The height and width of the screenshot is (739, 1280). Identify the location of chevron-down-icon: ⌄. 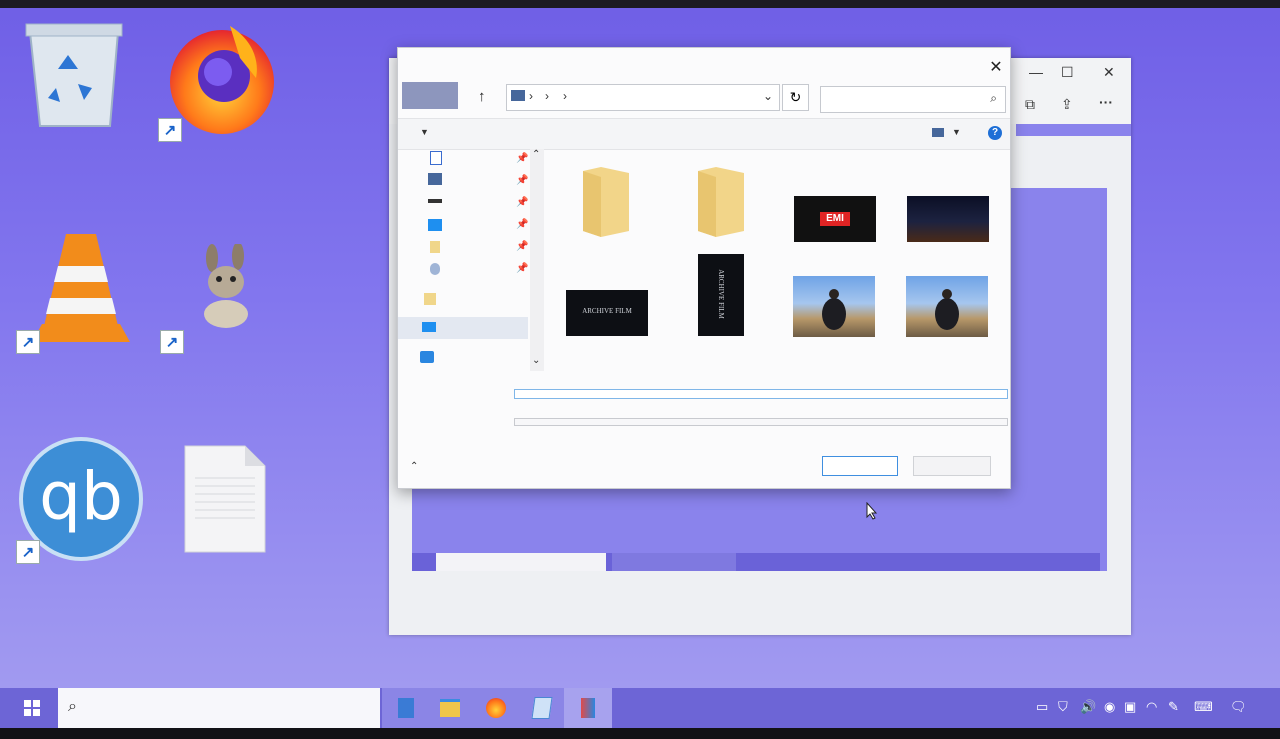
(768, 96).